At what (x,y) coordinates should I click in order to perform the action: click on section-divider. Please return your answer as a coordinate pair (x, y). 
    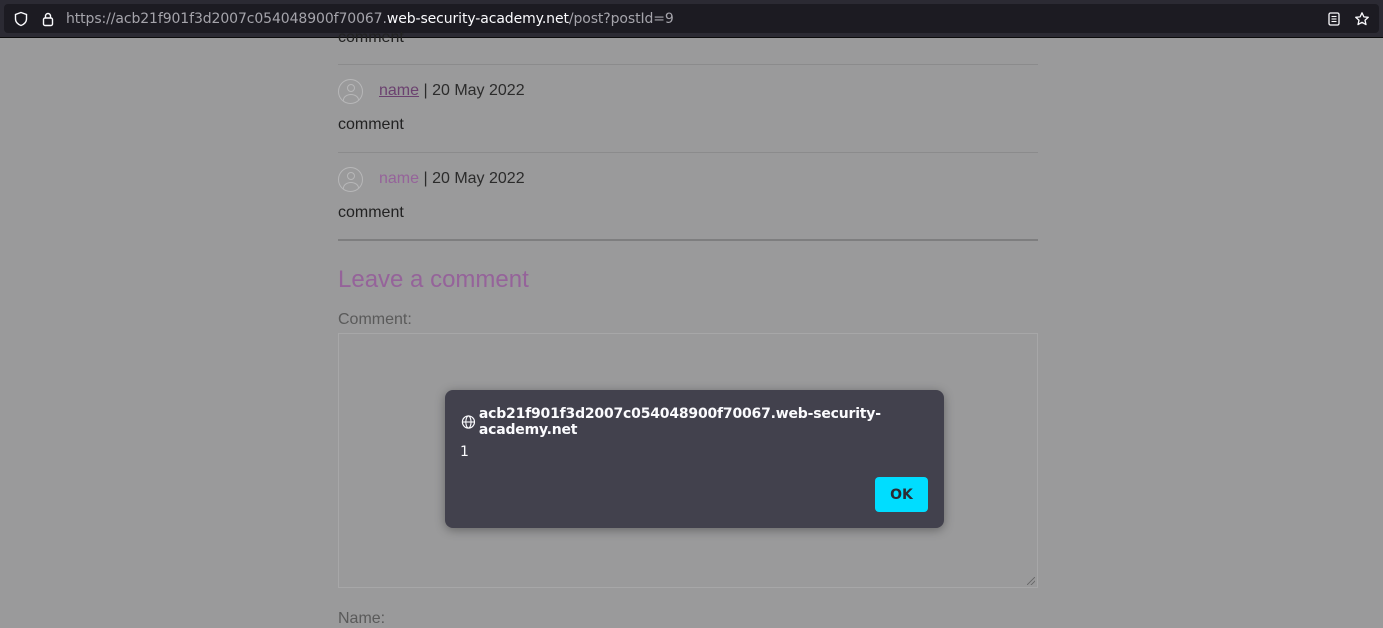
    Looking at the image, I should click on (688, 240).